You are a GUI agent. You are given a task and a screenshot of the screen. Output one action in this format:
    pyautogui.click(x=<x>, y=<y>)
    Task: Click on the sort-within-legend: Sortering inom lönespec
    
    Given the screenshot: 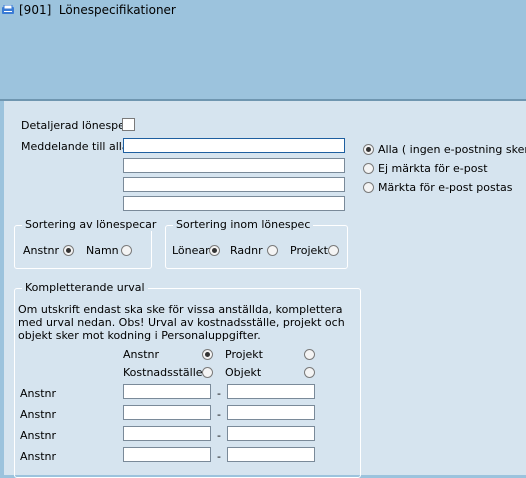 What is the action you would take?
    pyautogui.click(x=243, y=224)
    